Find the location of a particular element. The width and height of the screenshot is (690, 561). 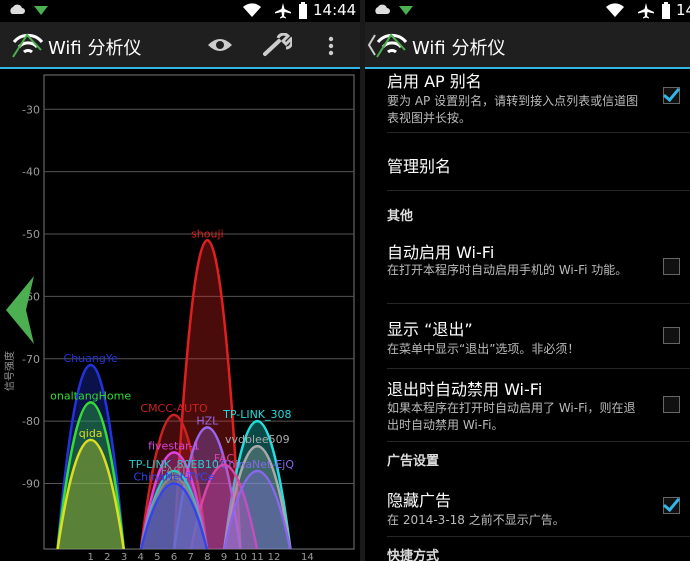

pref-title: 启用 AP 别名 is located at coordinates (434, 81).